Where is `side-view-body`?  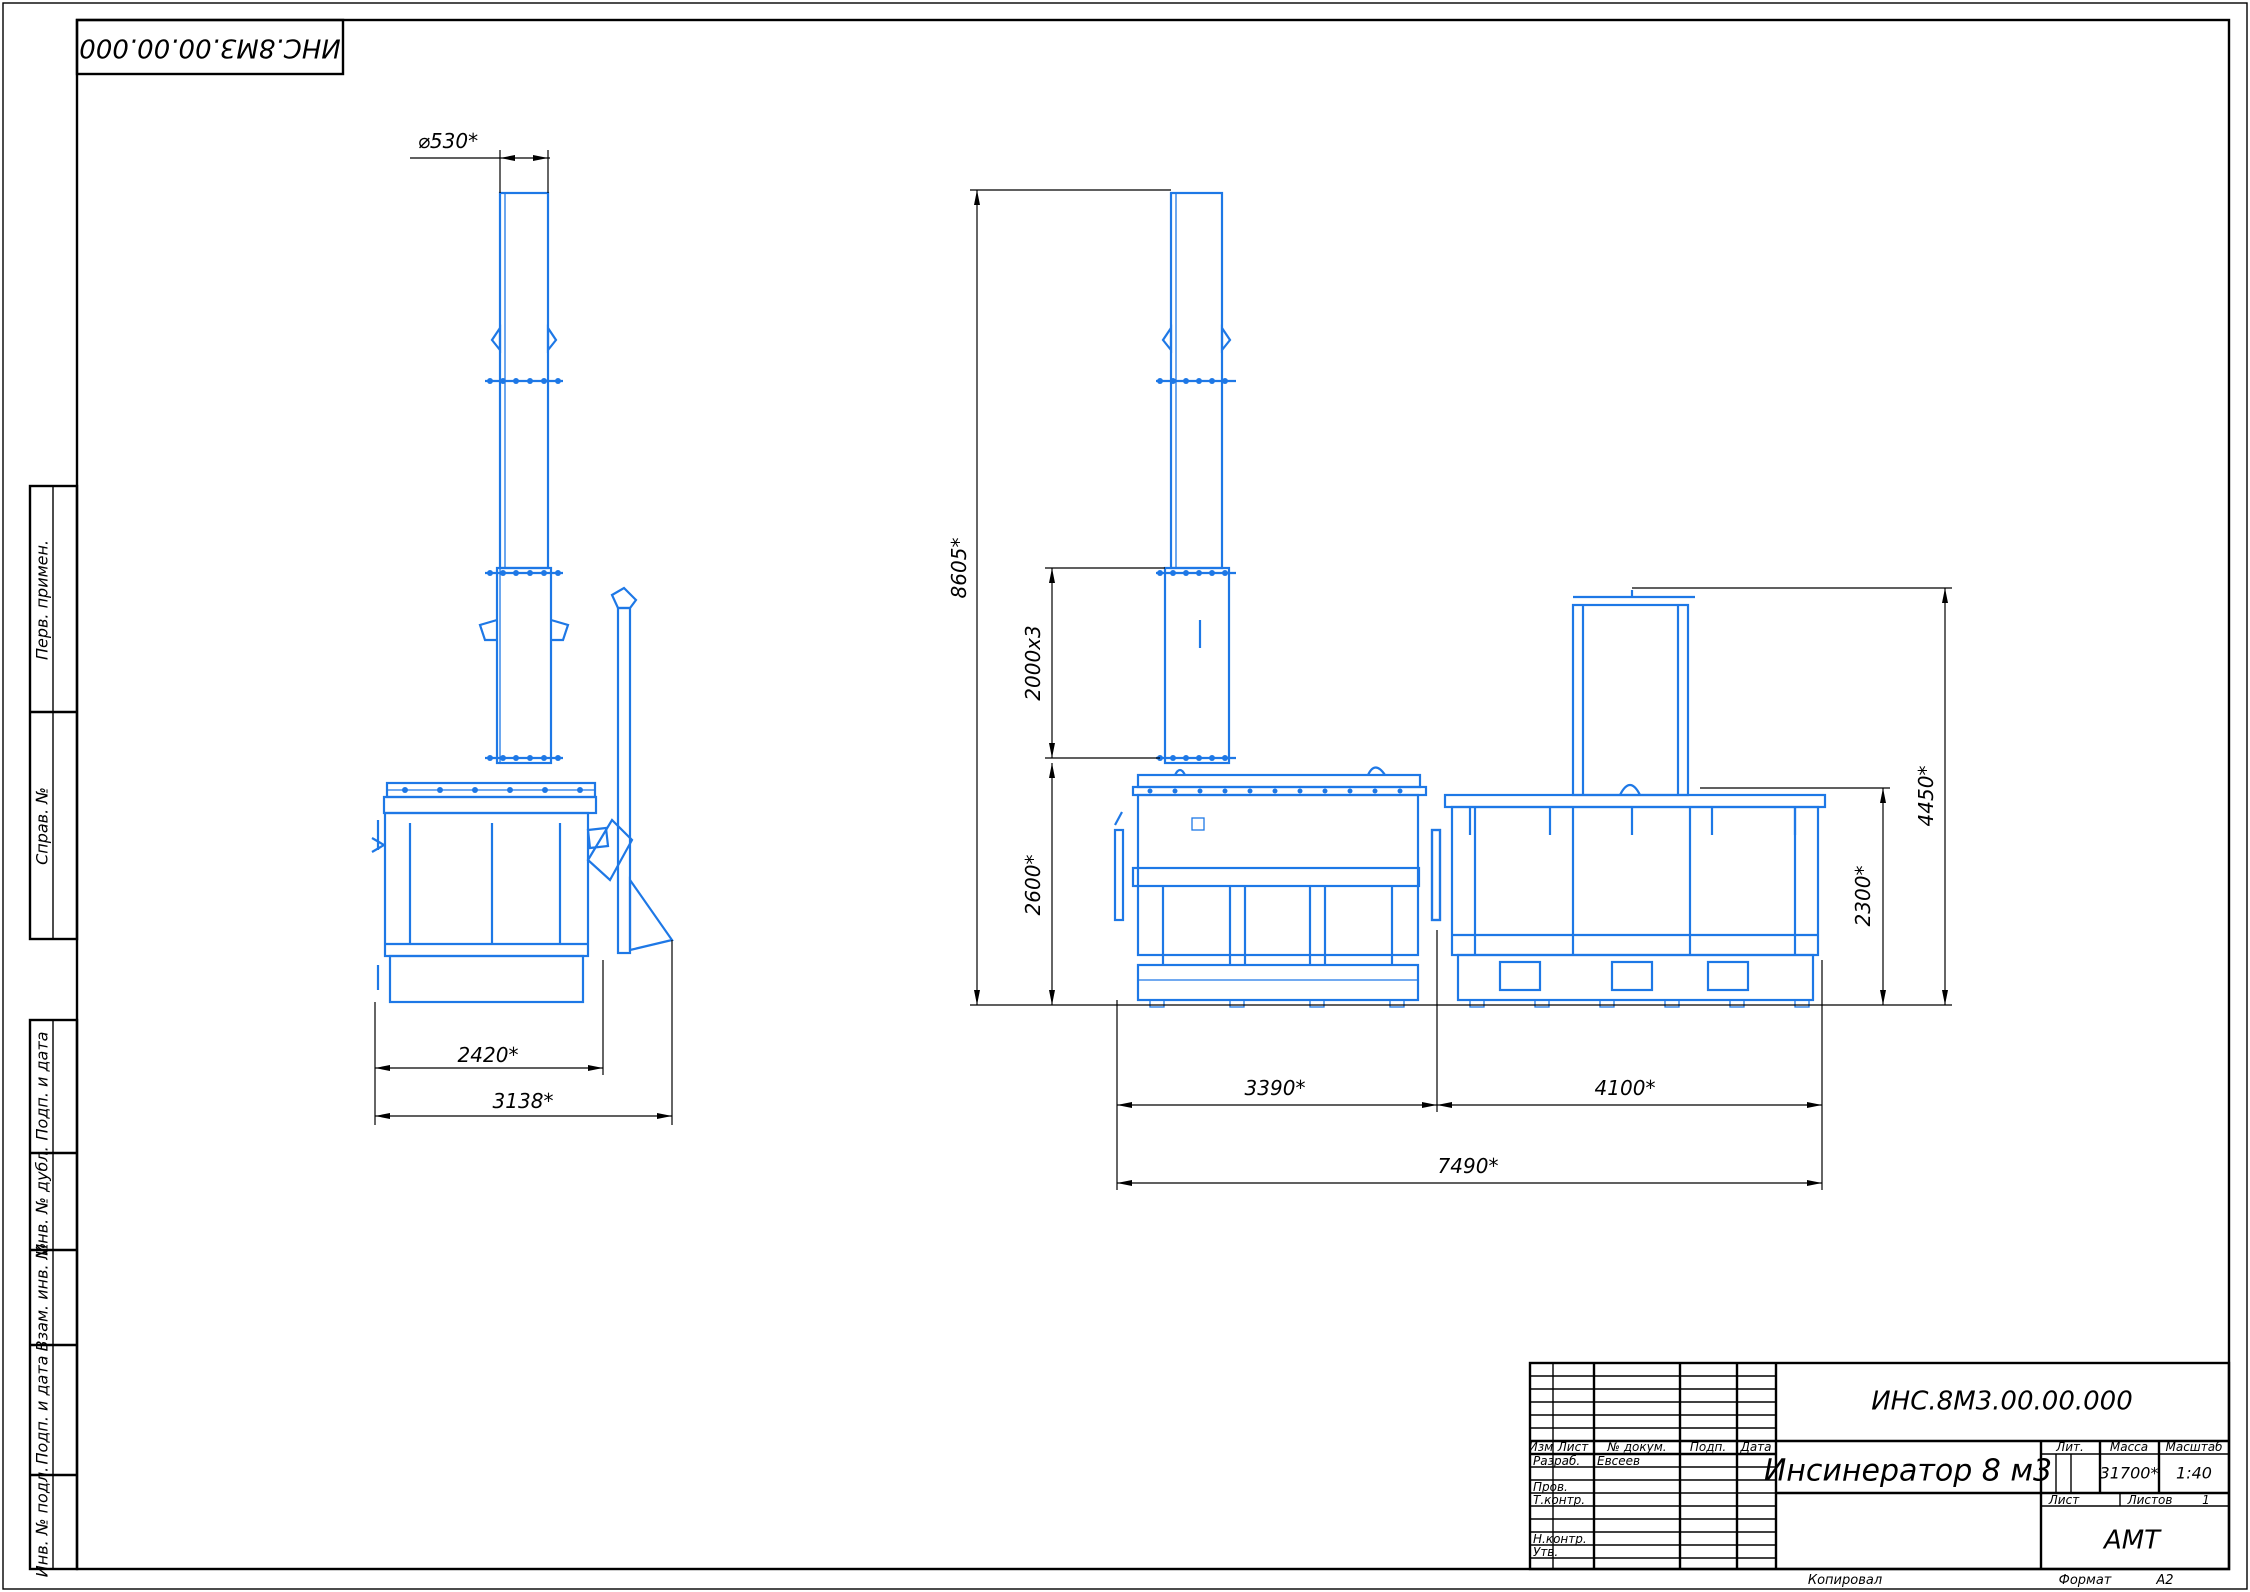 side-view-body is located at coordinates (486, 884).